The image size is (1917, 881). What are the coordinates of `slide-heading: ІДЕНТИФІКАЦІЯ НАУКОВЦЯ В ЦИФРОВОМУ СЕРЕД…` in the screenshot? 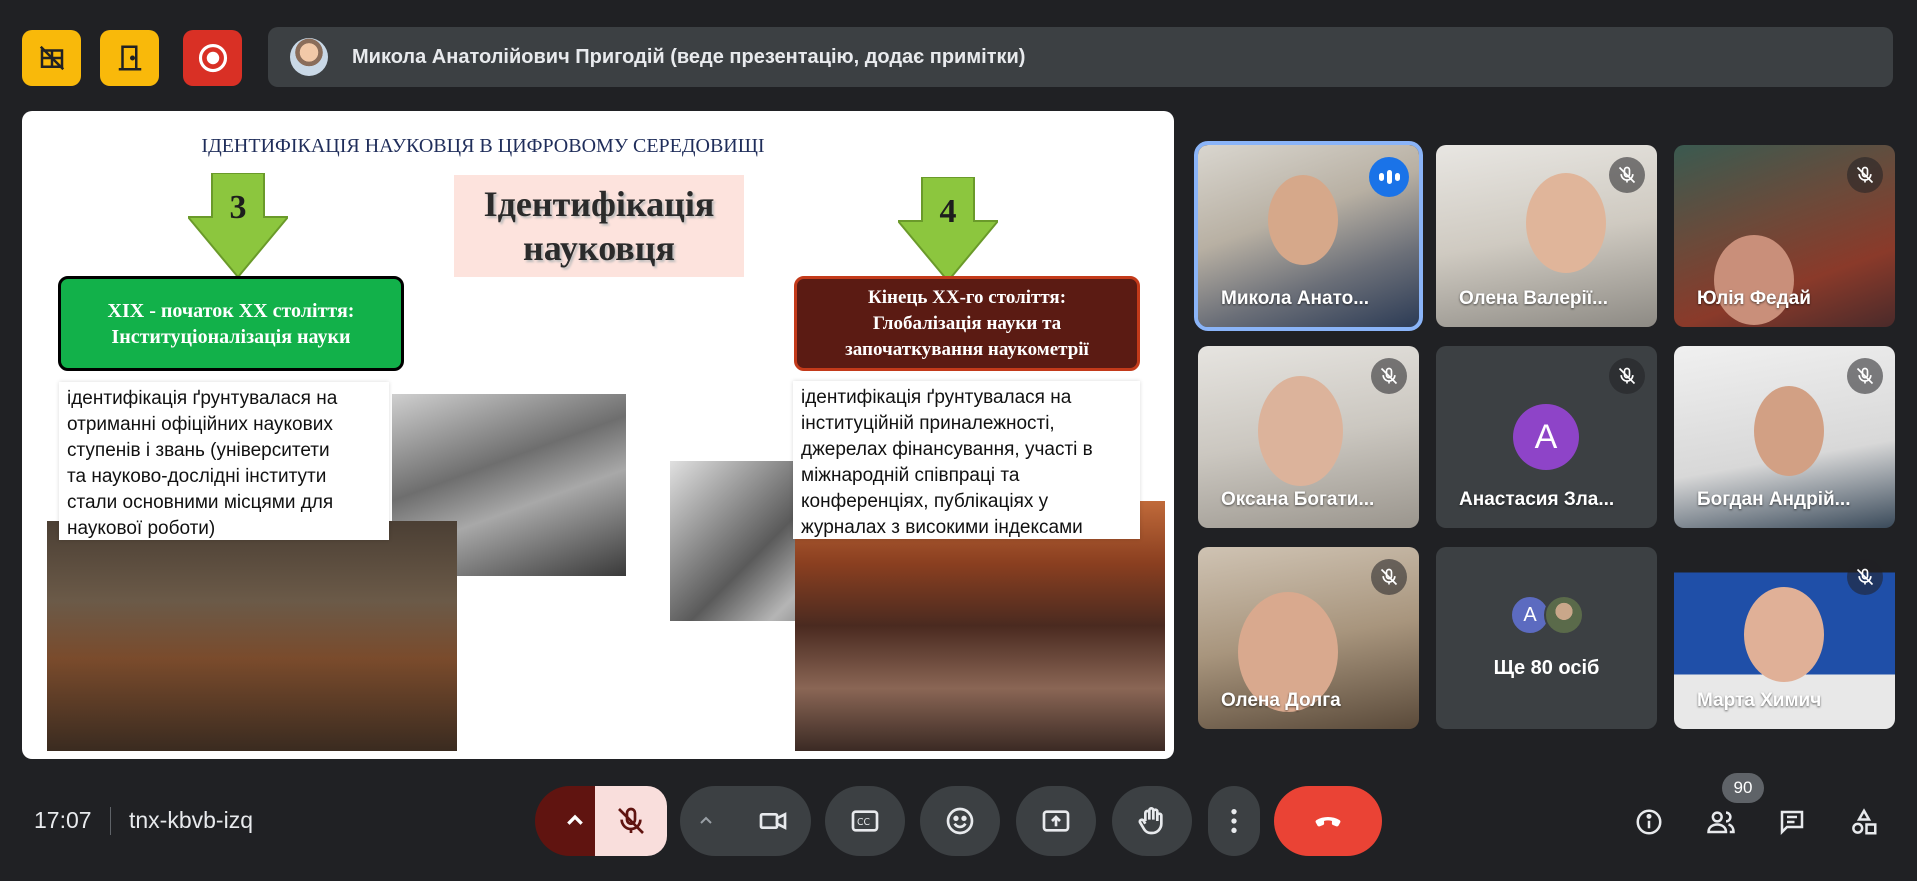 It's located at (483, 146).